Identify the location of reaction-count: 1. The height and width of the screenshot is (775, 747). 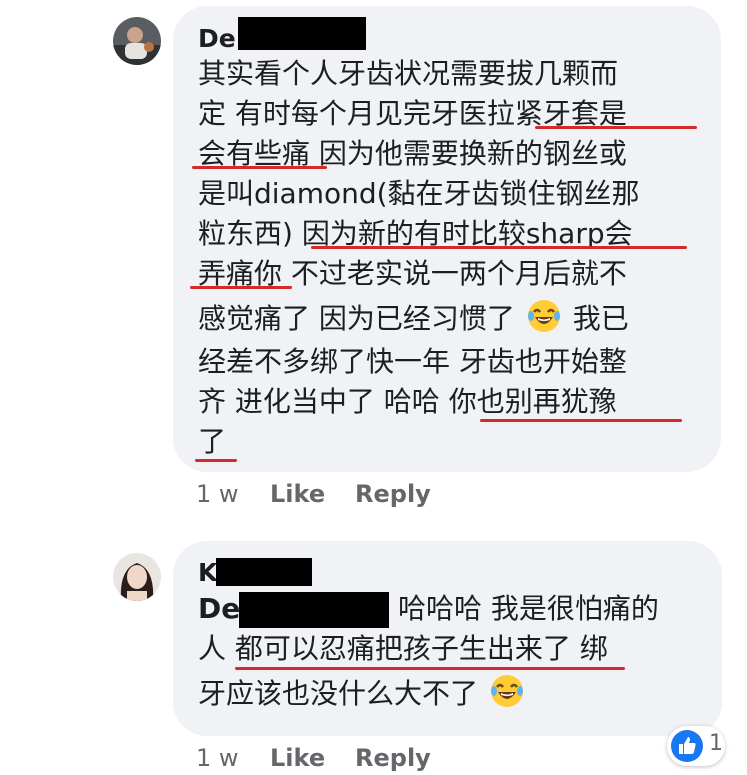
(716, 743).